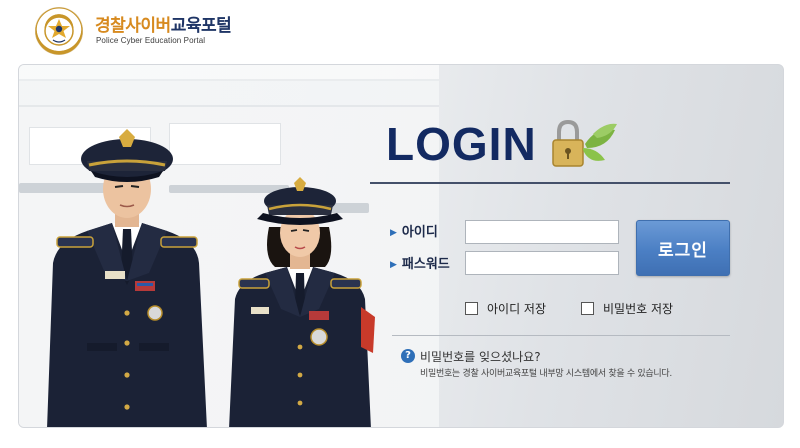  I want to click on password-input, so click(542, 263).